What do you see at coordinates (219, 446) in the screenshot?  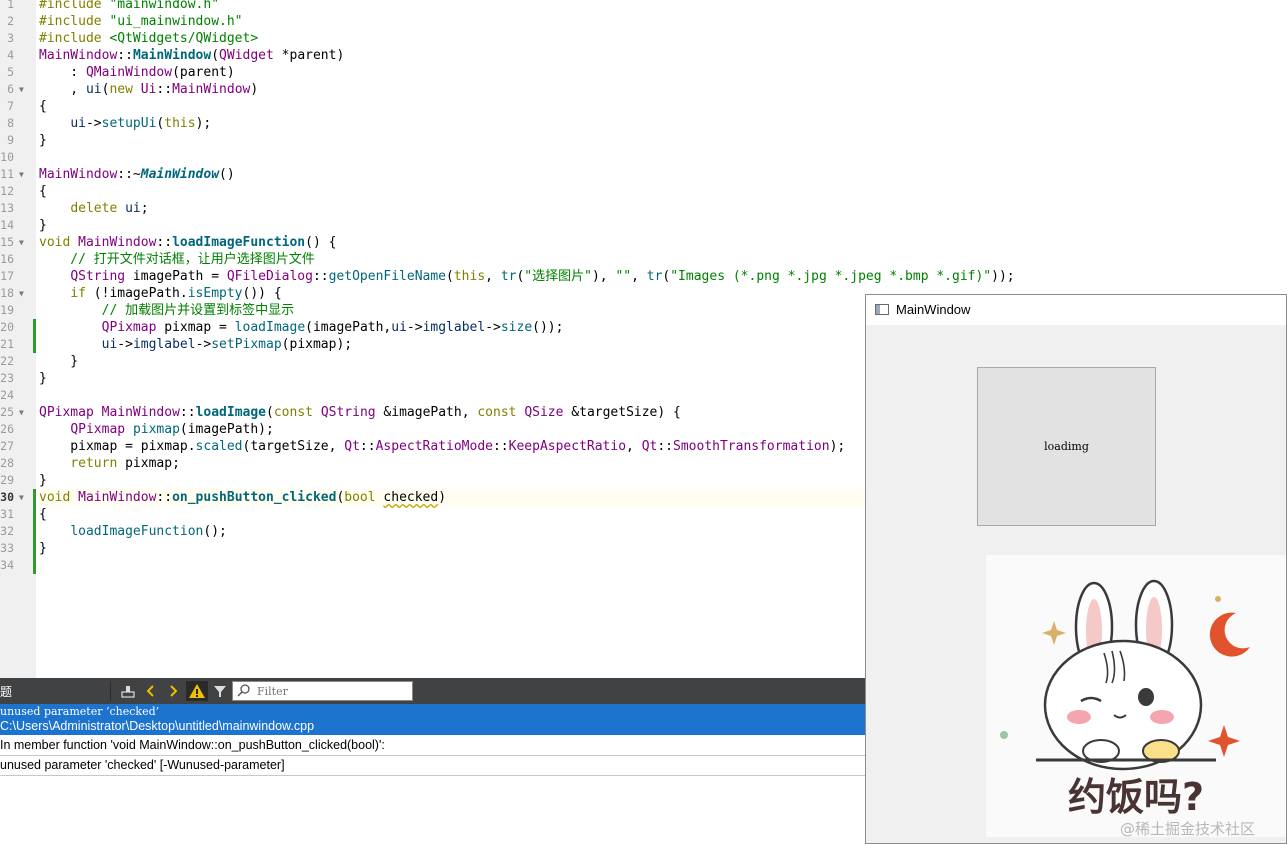 I see `code-token: scaled` at bounding box center [219, 446].